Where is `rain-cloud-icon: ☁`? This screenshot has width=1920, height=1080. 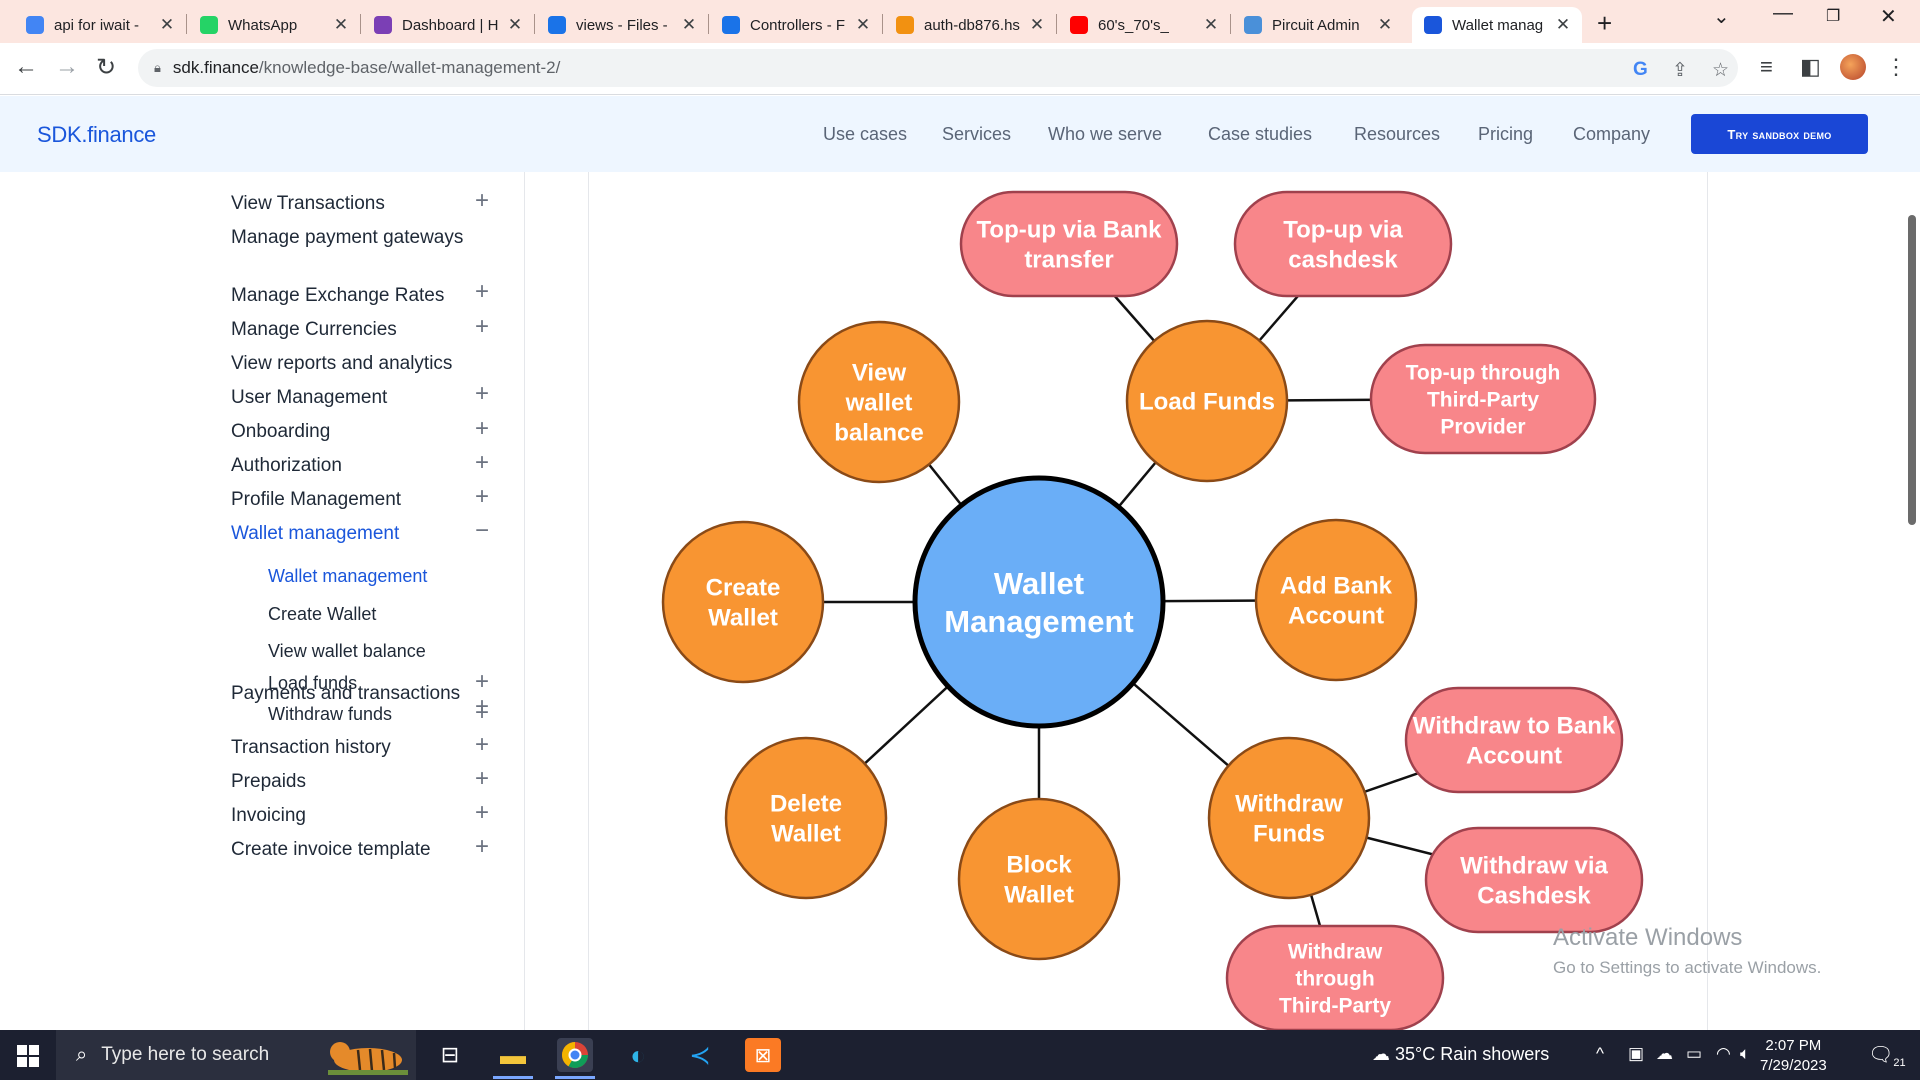 rain-cloud-icon: ☁ is located at coordinates (1384, 1054).